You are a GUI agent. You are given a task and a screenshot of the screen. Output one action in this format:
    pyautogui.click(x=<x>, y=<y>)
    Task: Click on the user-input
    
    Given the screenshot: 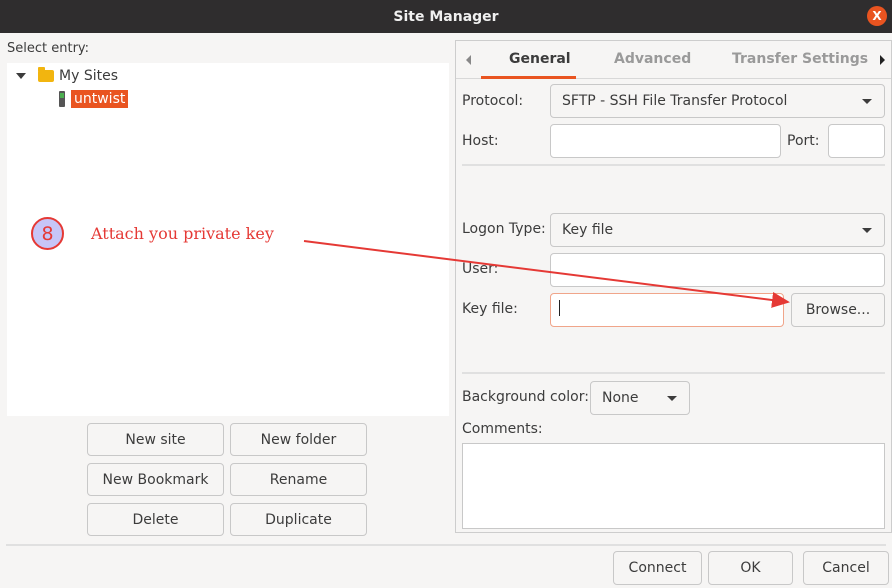 What is the action you would take?
    pyautogui.click(x=717, y=270)
    